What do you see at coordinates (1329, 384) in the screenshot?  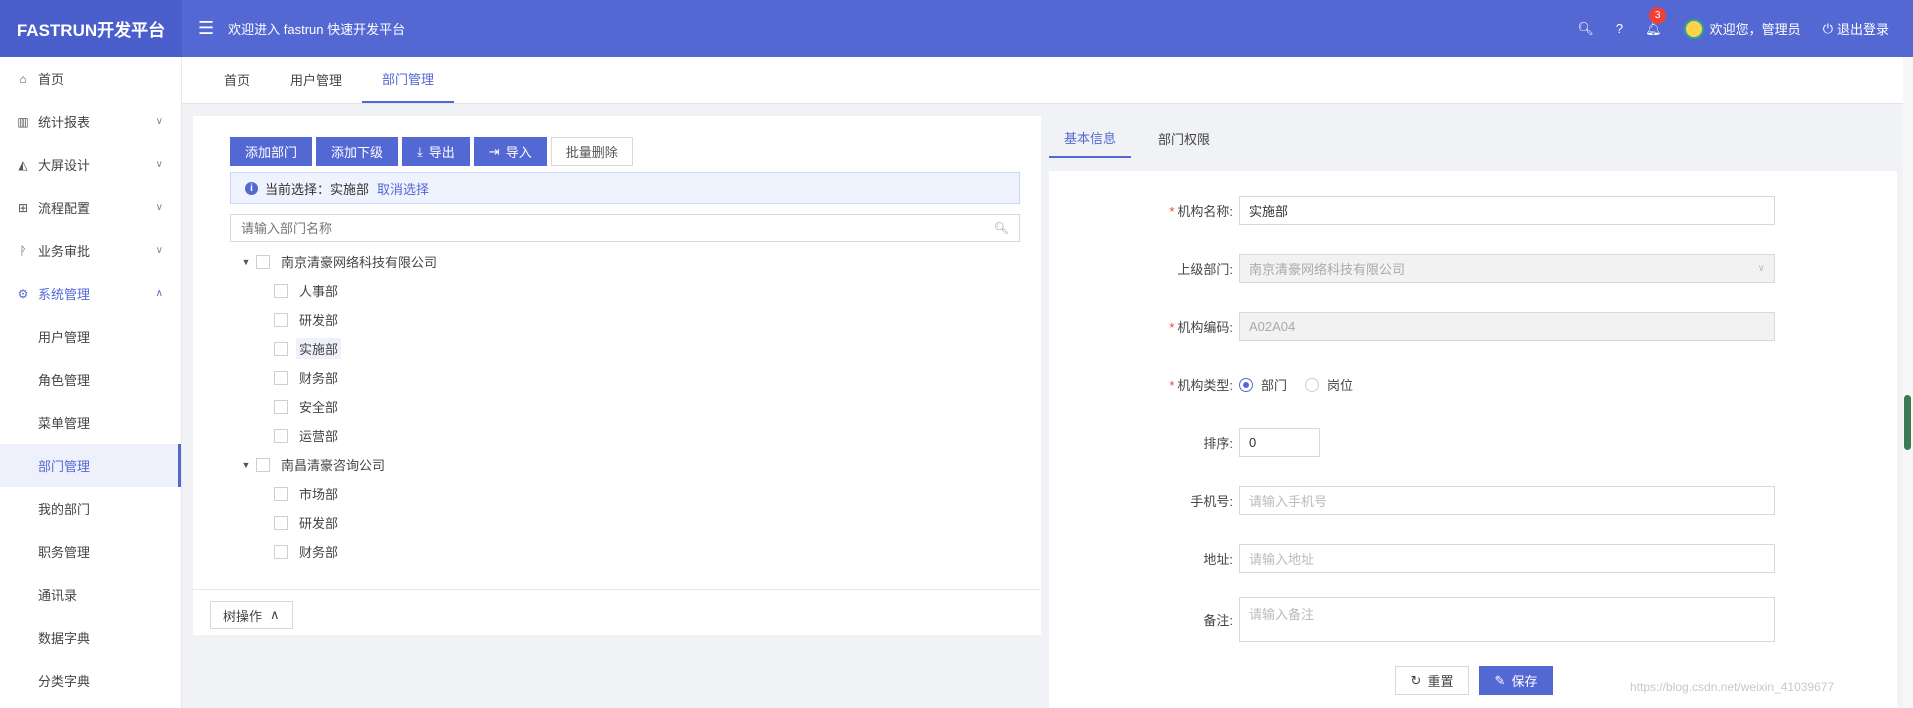 I see `radio-position: 岗位` at bounding box center [1329, 384].